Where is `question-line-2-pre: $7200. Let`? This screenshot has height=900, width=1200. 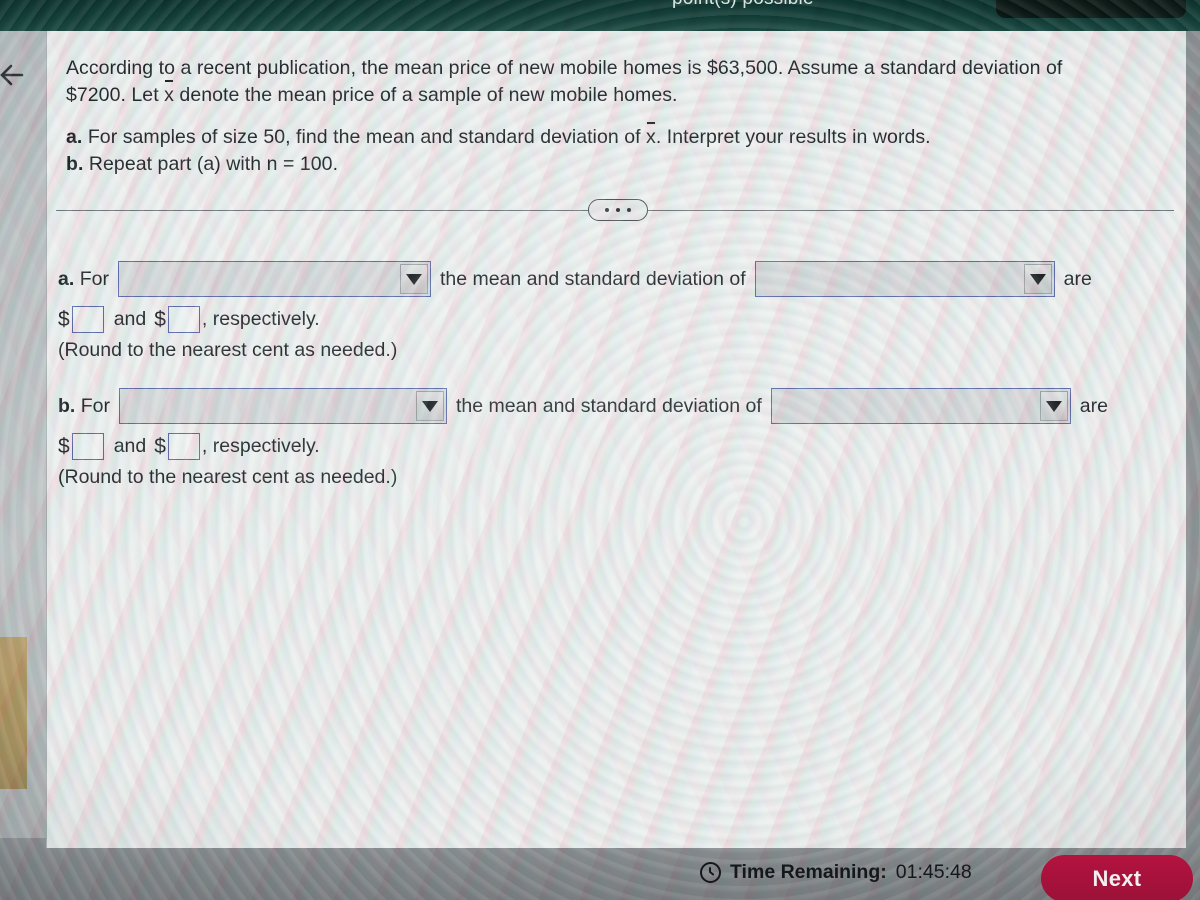
question-line-2-pre: $7200. Let is located at coordinates (115, 95).